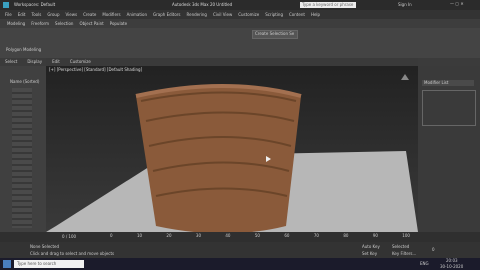  Describe the element at coordinates (118, 23) in the screenshot. I see `ribbon-tab-4: Populate` at that location.